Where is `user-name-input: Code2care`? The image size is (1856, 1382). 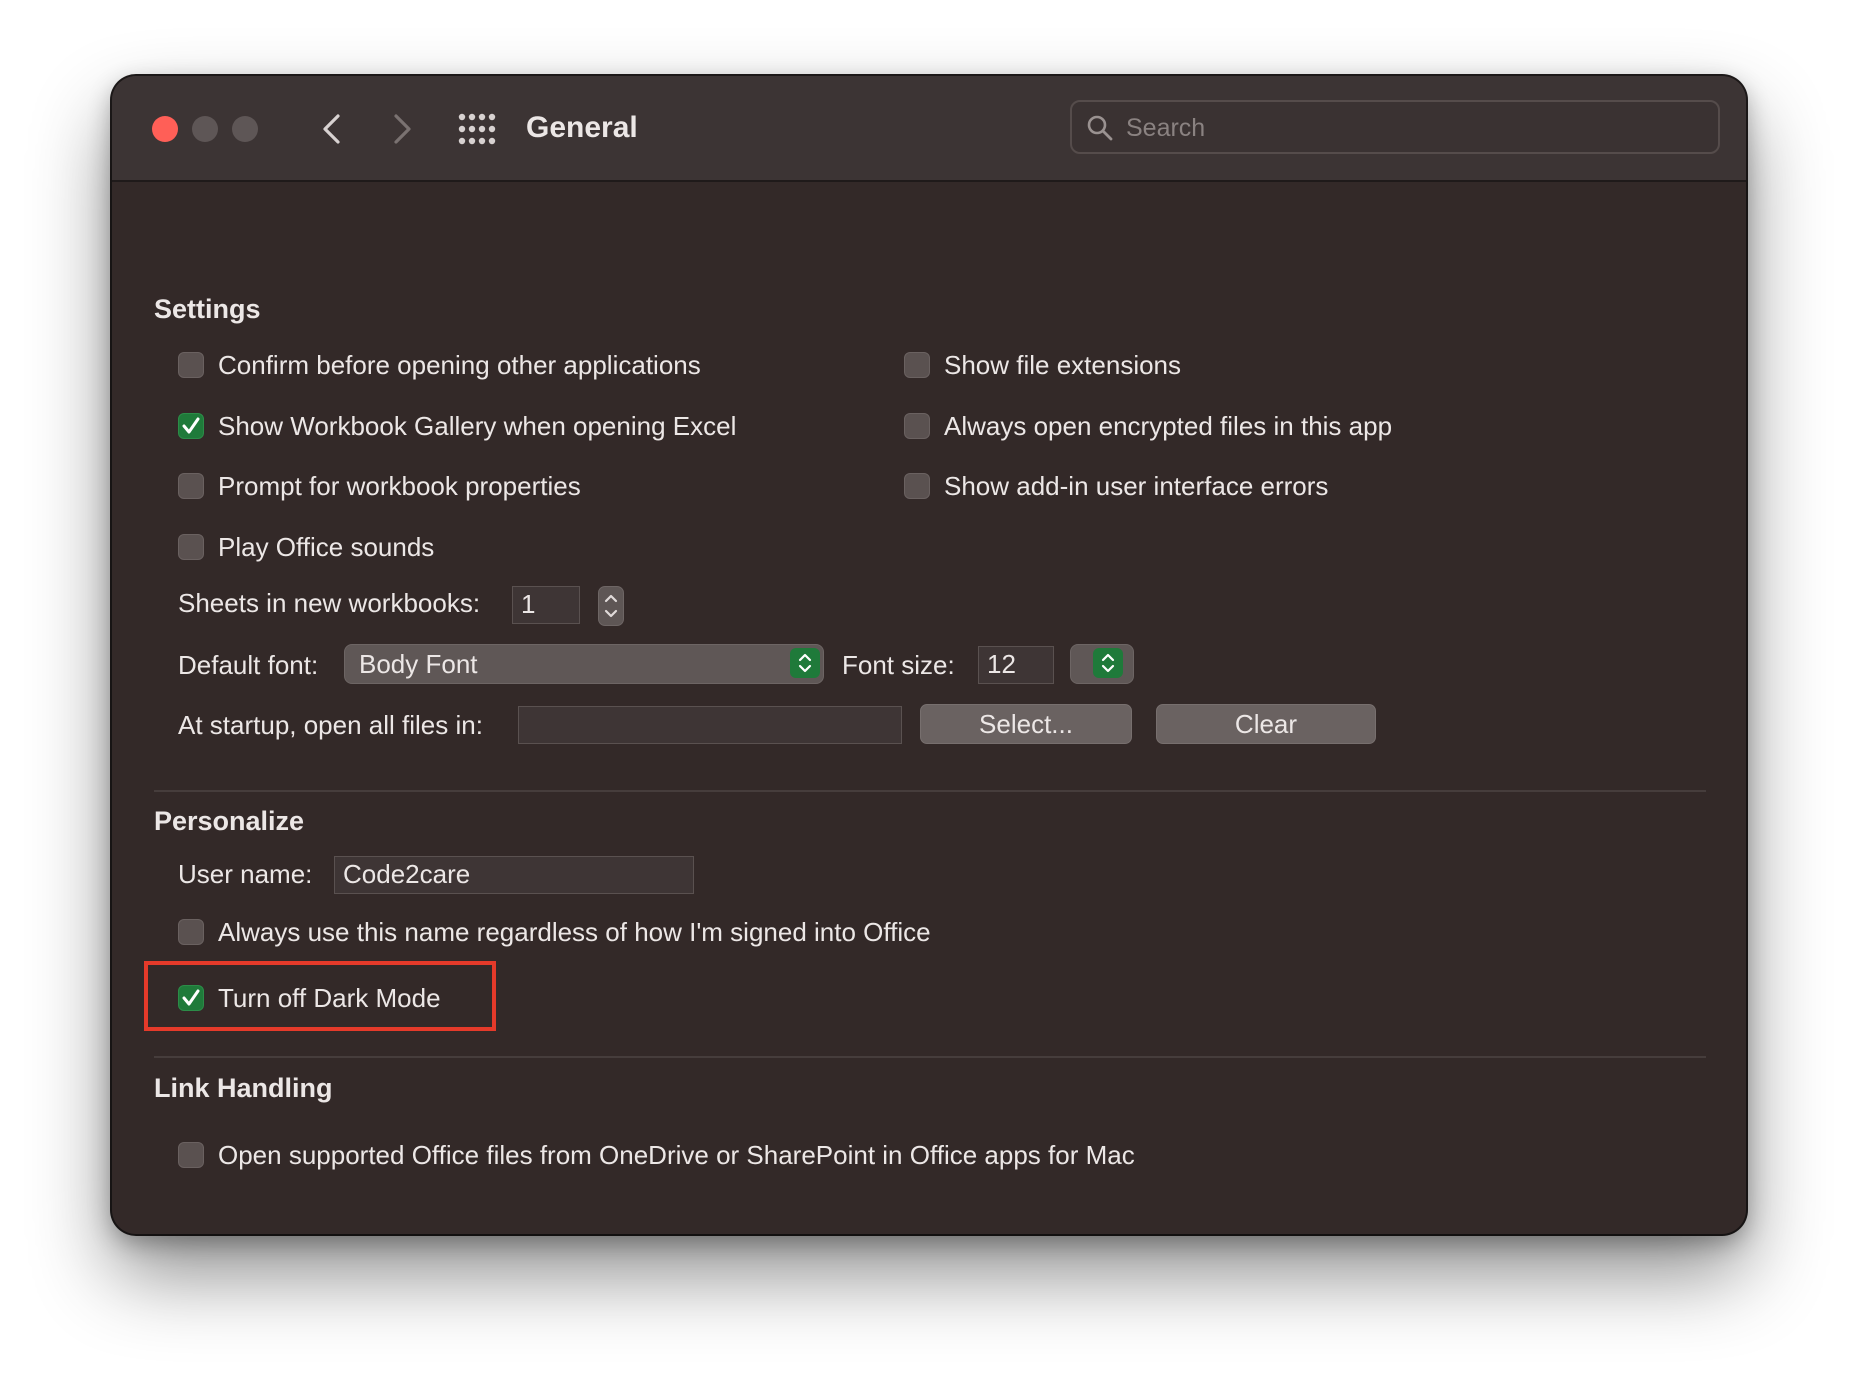 user-name-input: Code2care is located at coordinates (514, 875).